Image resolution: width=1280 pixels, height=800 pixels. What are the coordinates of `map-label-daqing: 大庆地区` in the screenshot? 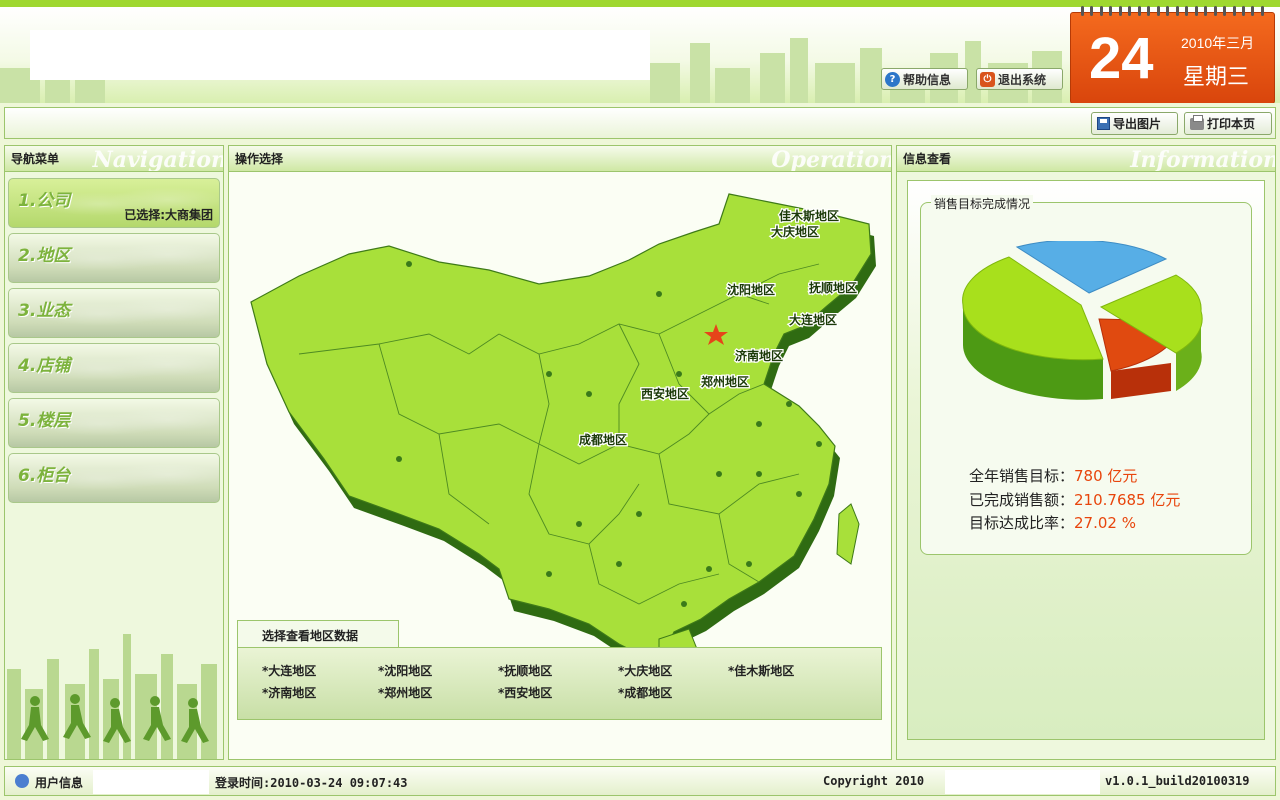 It's located at (795, 232).